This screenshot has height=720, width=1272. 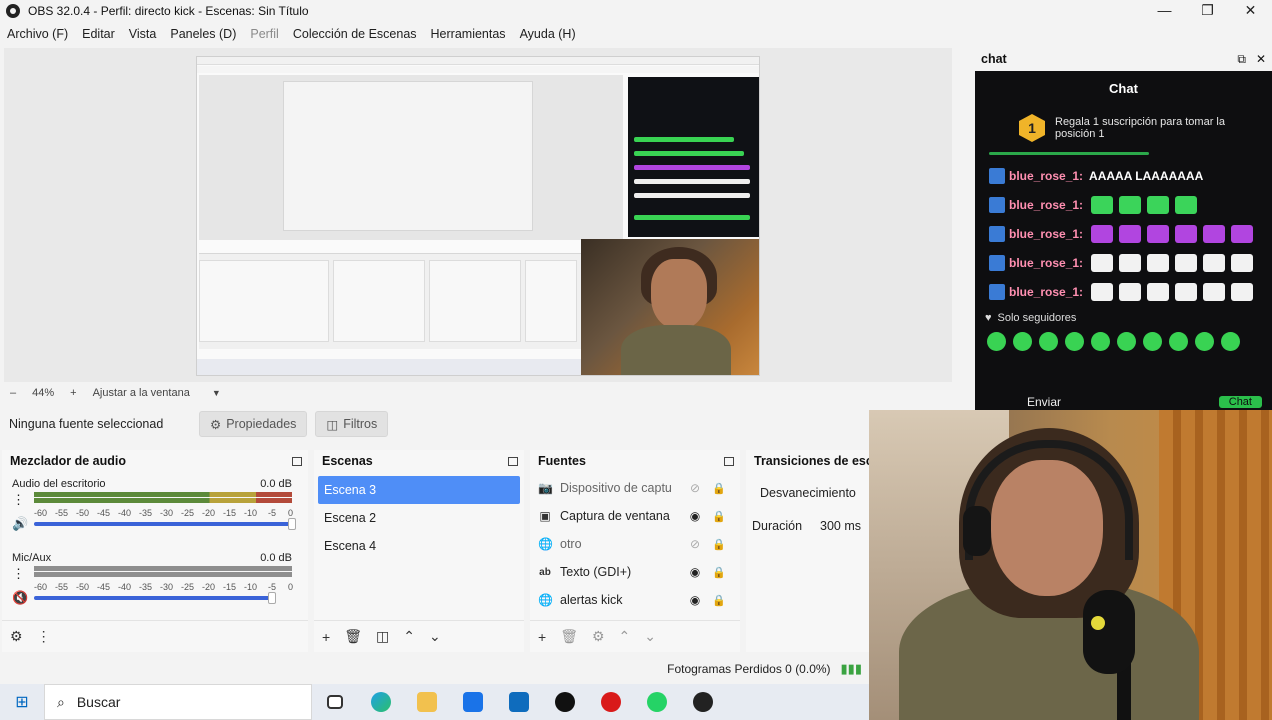 I want to click on menu-paneles: Paneles (D), so click(x=203, y=34).